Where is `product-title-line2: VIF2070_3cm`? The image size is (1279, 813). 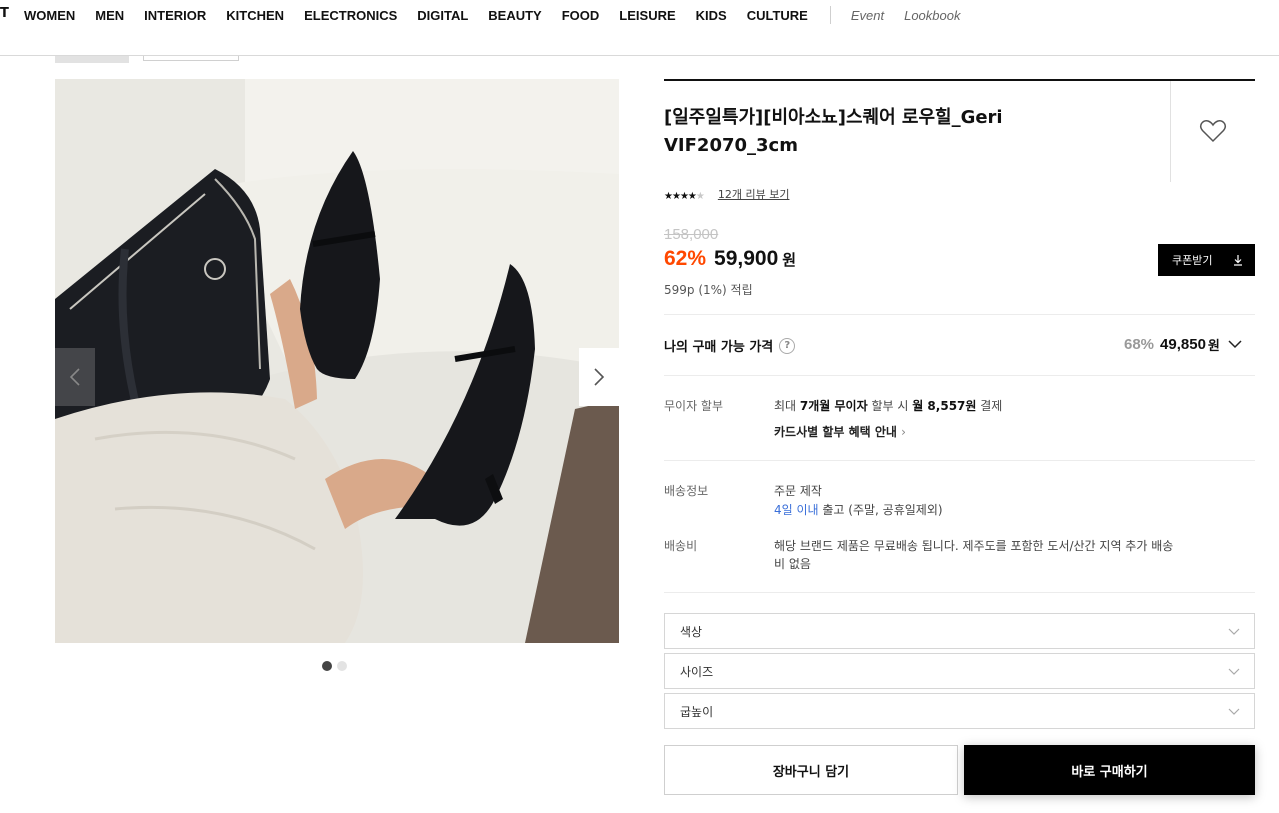 product-title-line2: VIF2070_3cm is located at coordinates (731, 145).